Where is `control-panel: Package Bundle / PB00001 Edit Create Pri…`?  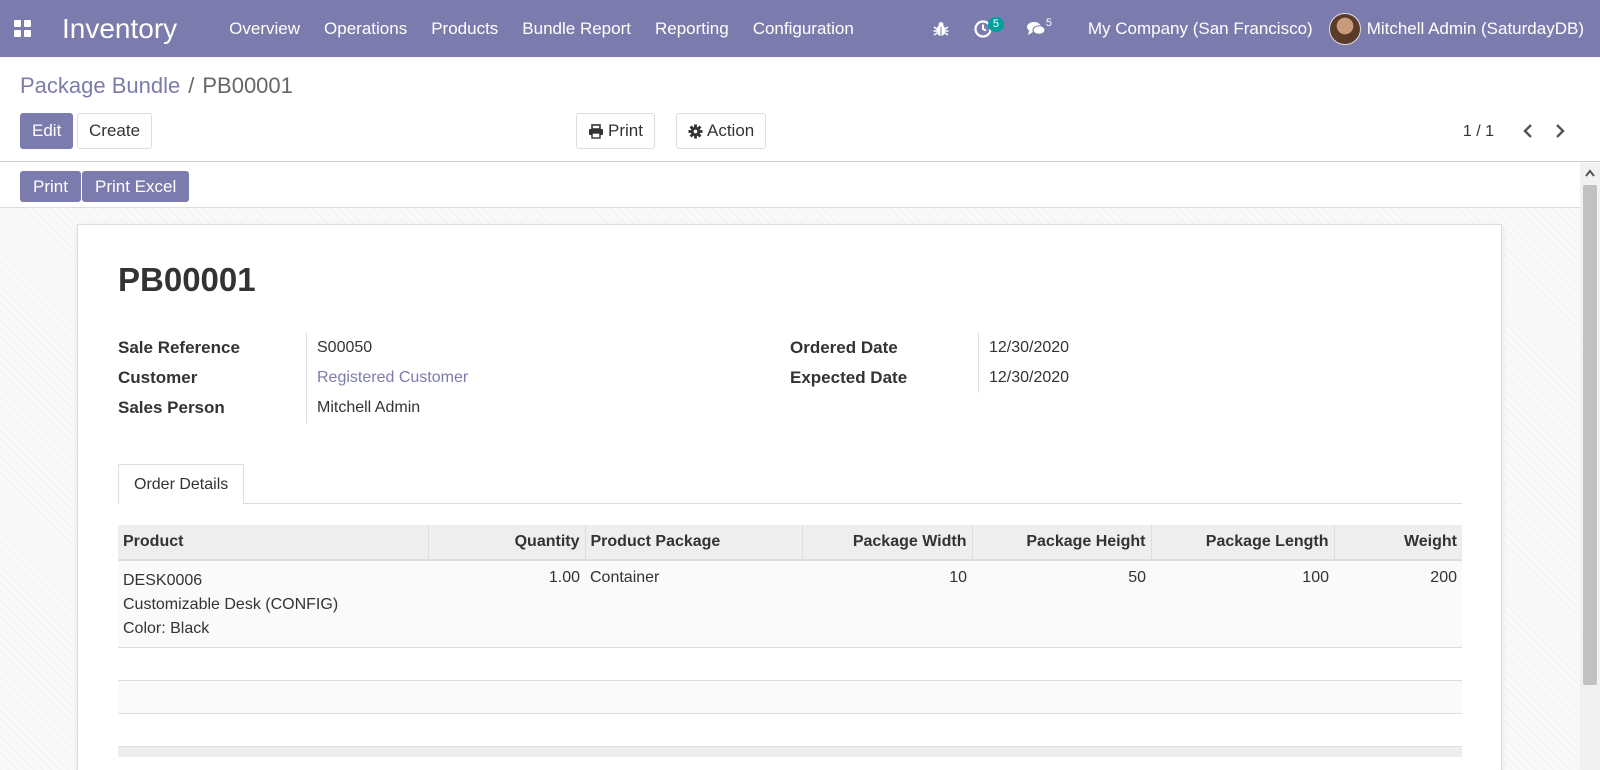 control-panel: Package Bundle / PB00001 Edit Create Pri… is located at coordinates (800, 109).